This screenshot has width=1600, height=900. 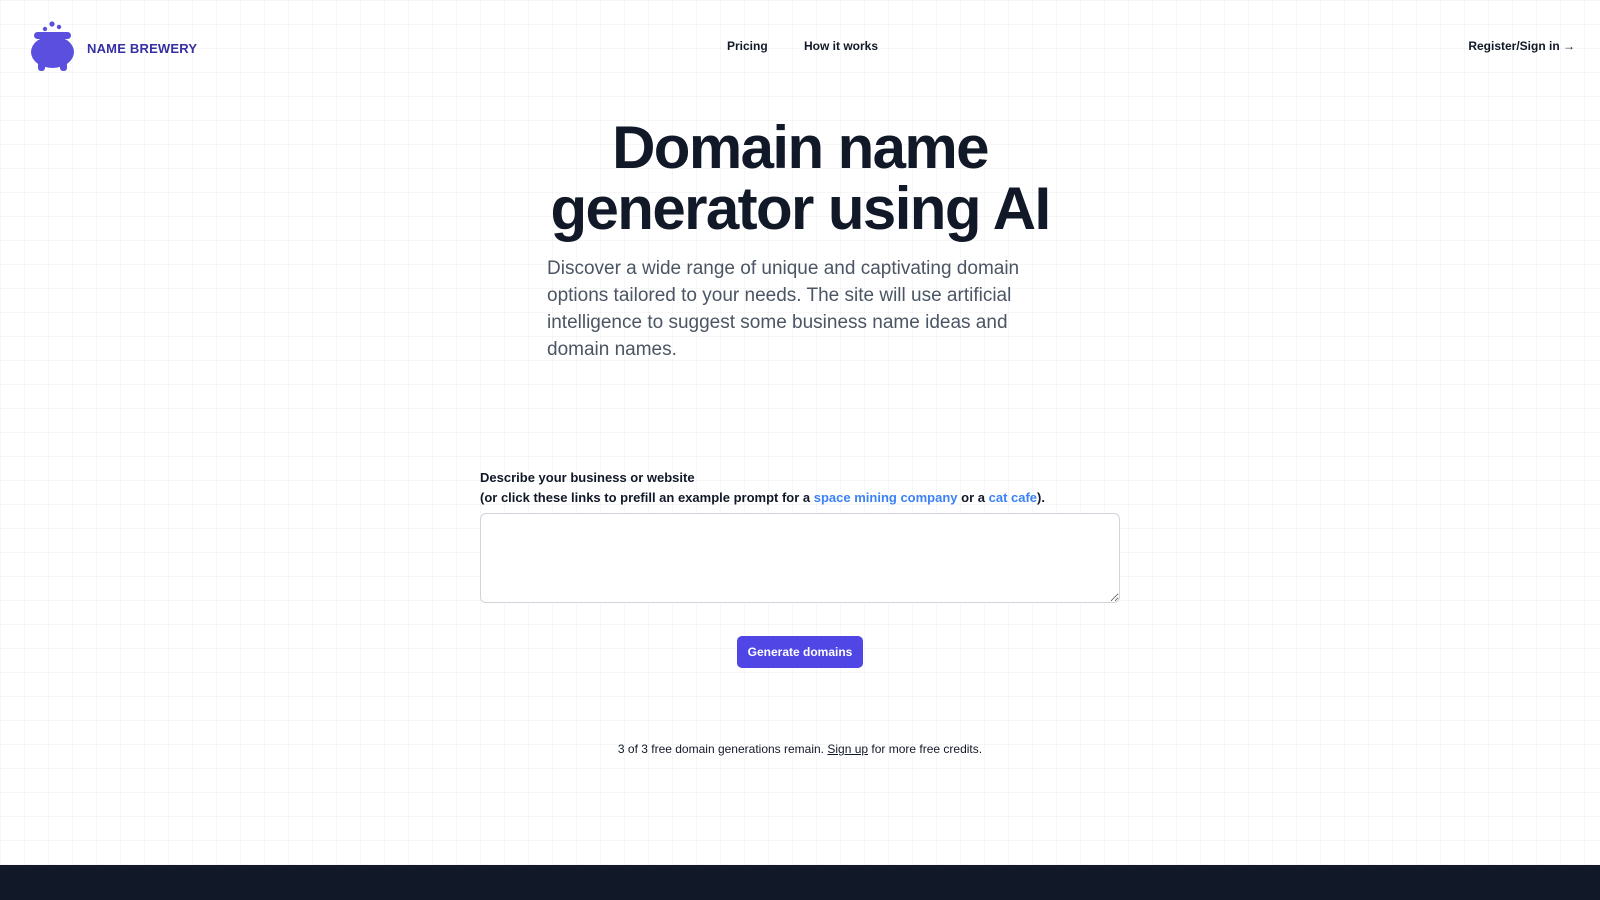 I want to click on example-cat-cafe-link: cat cafe, so click(x=1013, y=497).